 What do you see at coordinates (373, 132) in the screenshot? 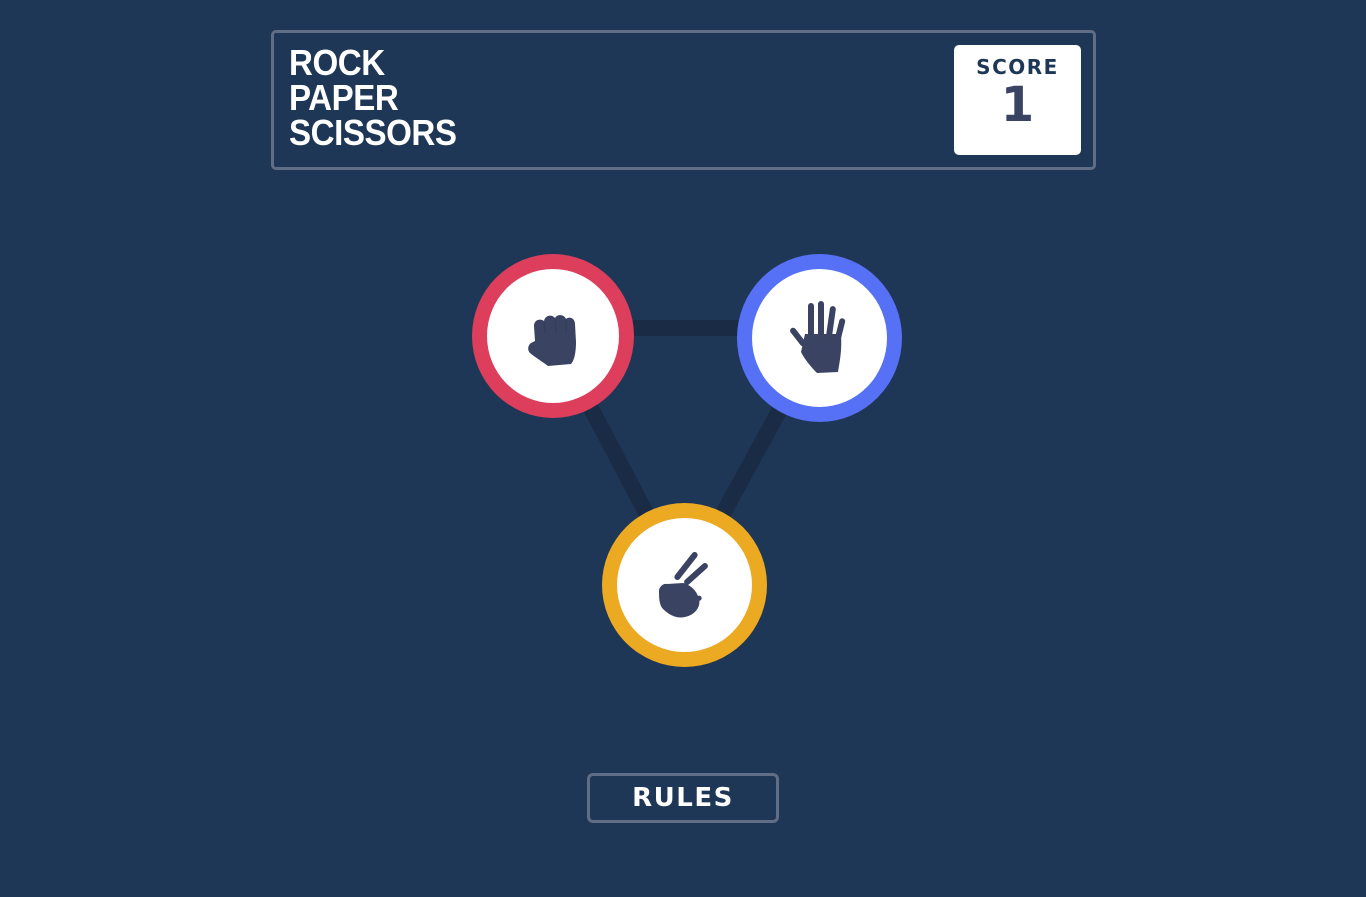
I see `title-line-scissors: SCISSORS` at bounding box center [373, 132].